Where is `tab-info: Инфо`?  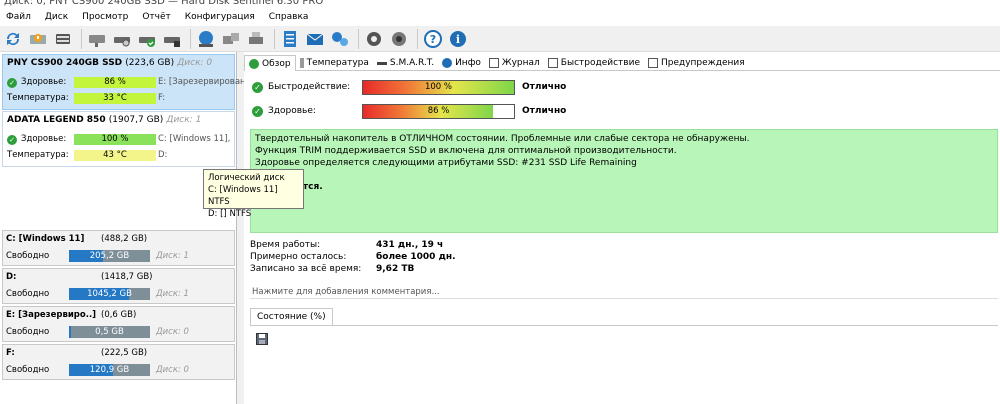
tab-info: Инфо is located at coordinates (461, 63).